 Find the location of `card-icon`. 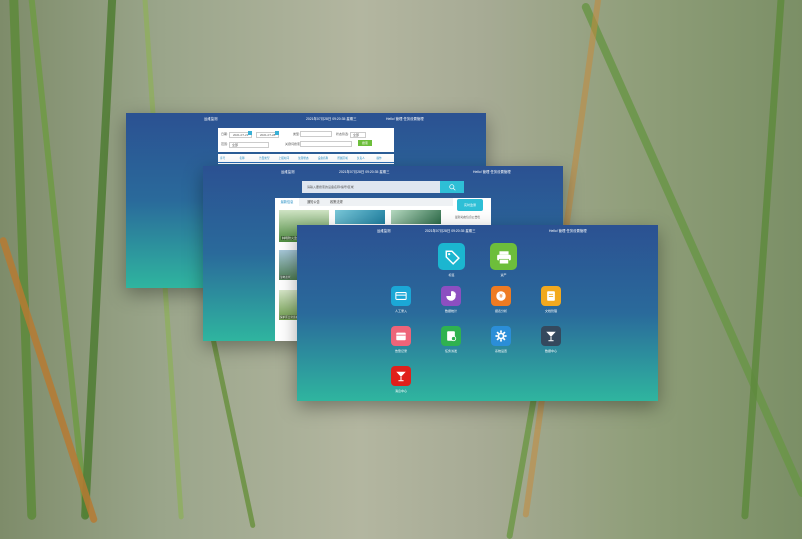

card-icon is located at coordinates (401, 296).